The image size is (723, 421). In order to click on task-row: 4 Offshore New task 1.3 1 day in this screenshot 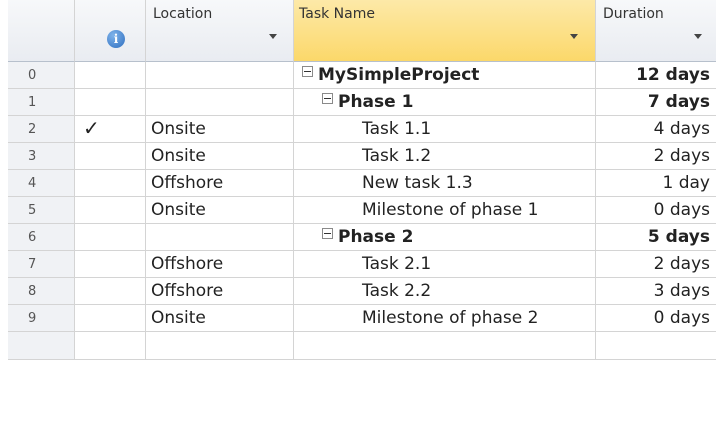, I will do `click(362, 183)`.